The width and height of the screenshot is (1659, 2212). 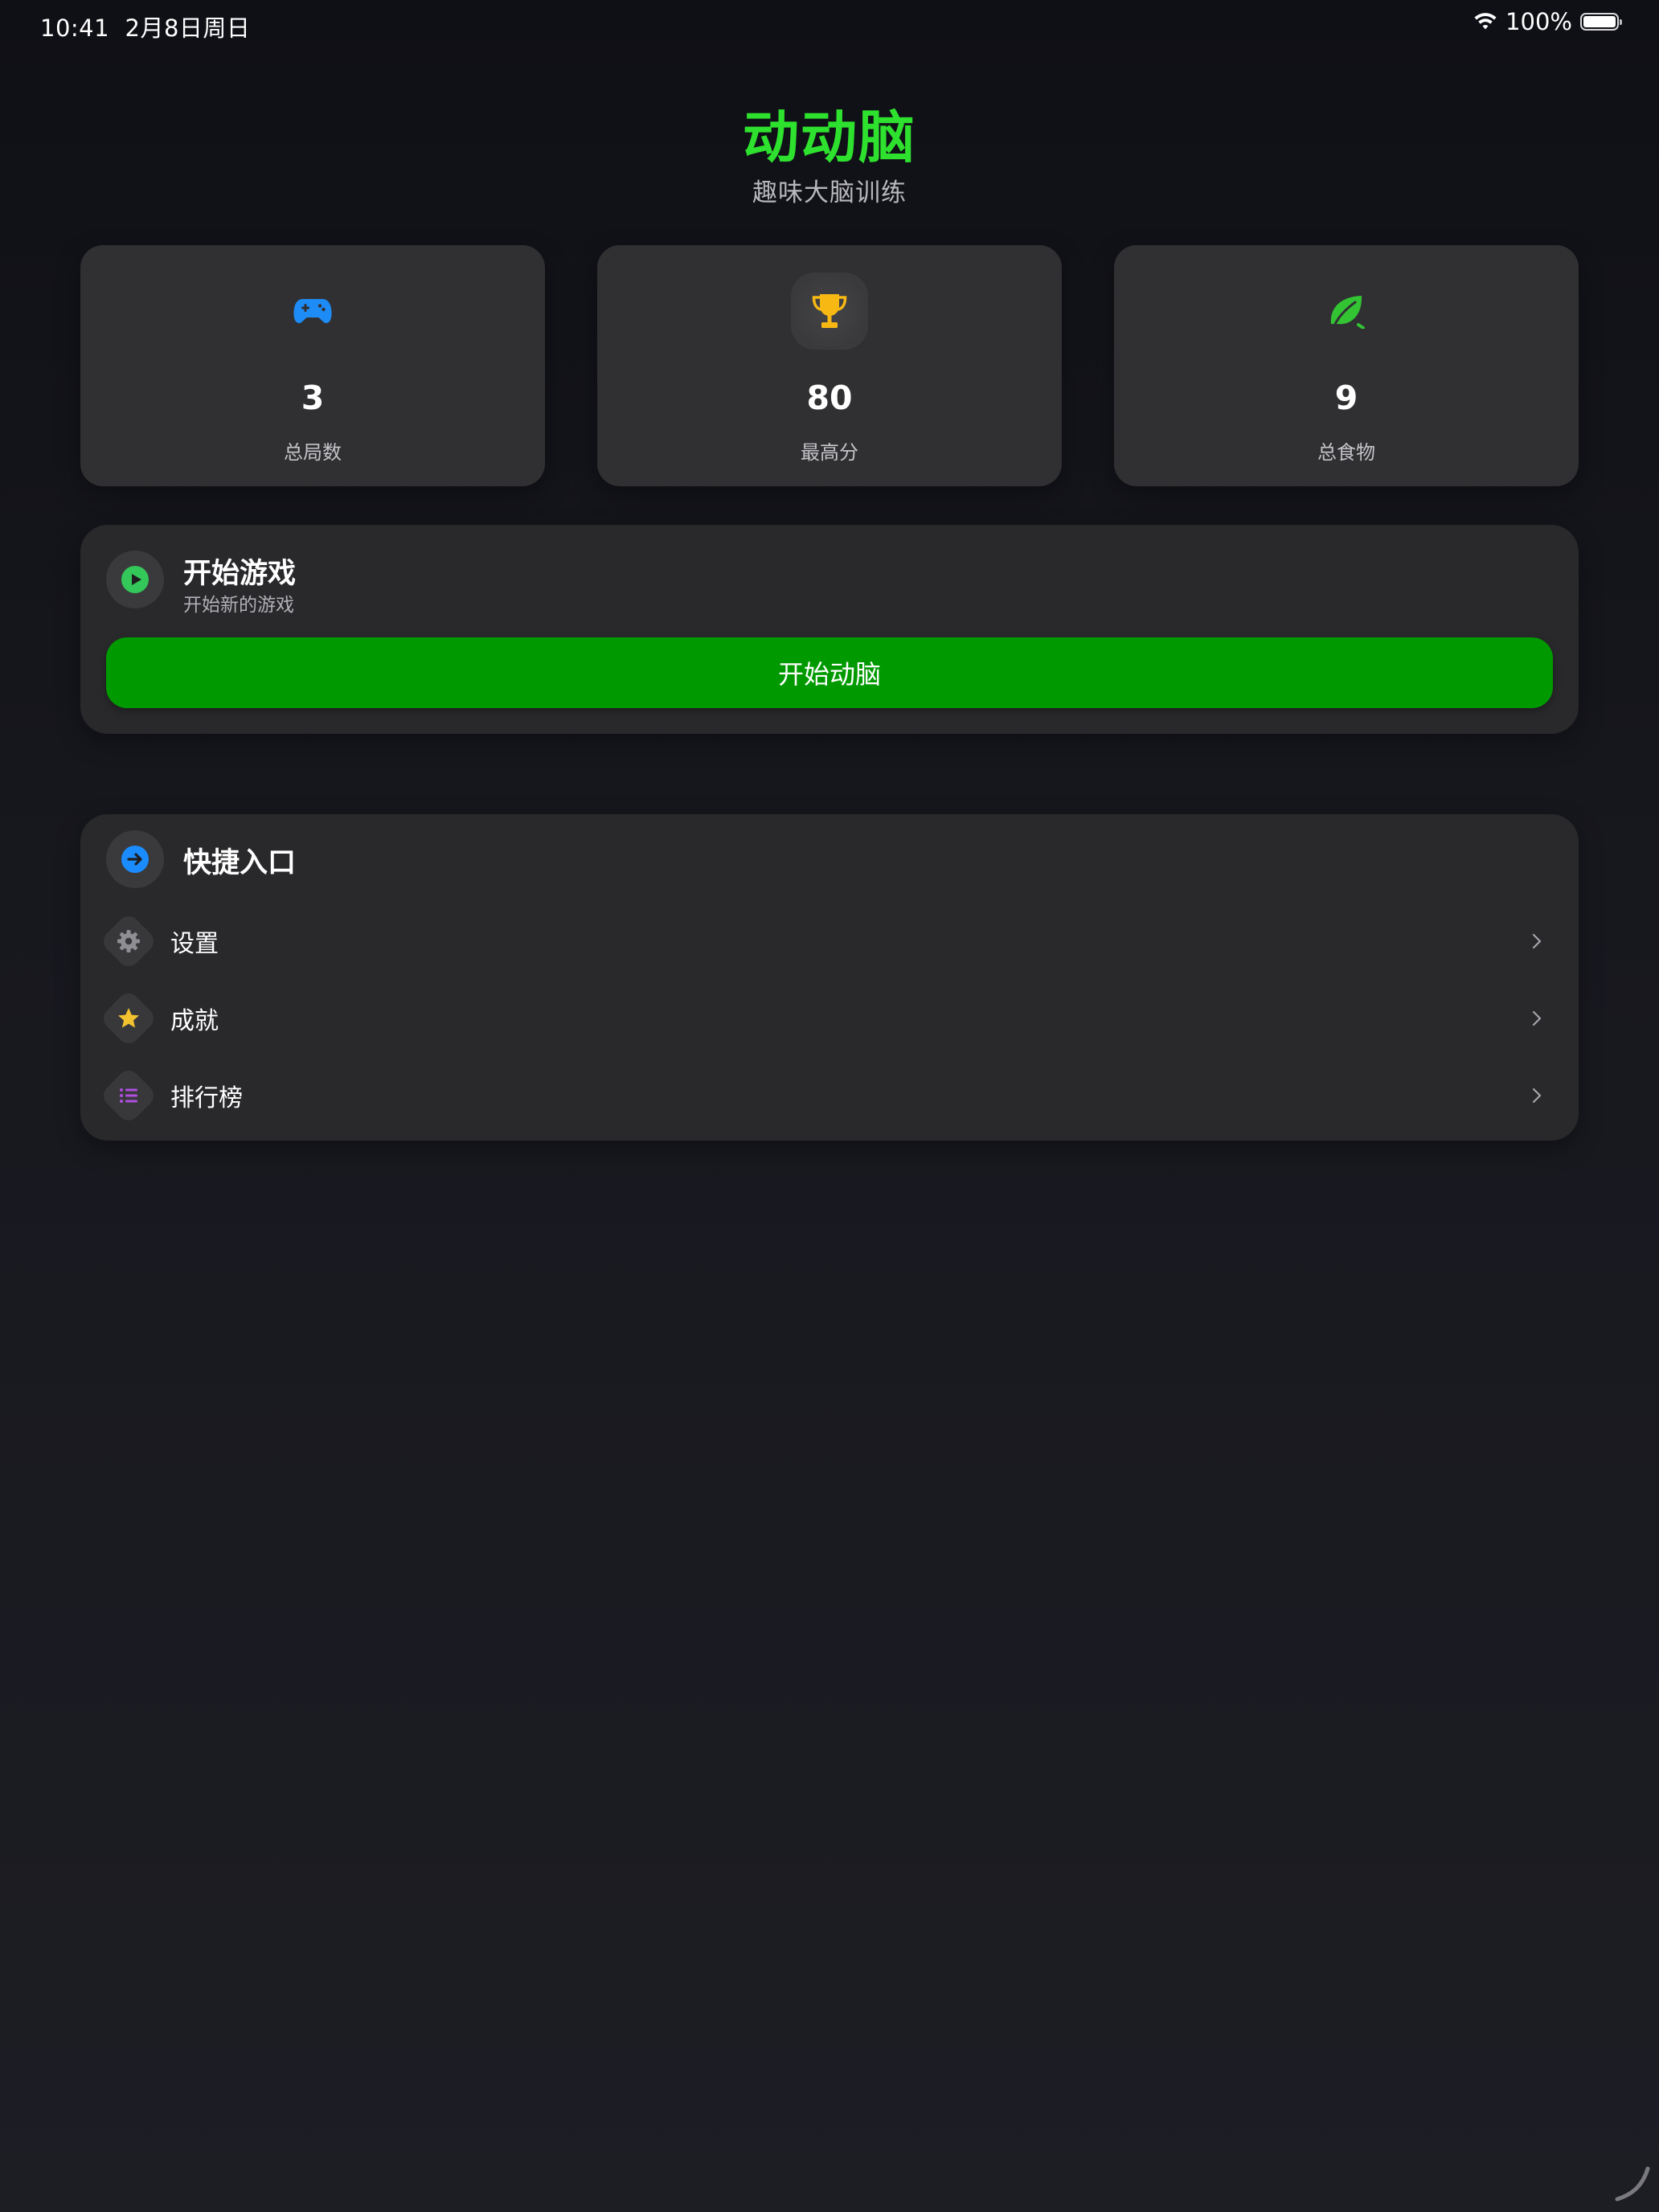 What do you see at coordinates (829, 629) in the screenshot?
I see `start-game-panel: 开始游戏 开始新的游戏 开始动脑` at bounding box center [829, 629].